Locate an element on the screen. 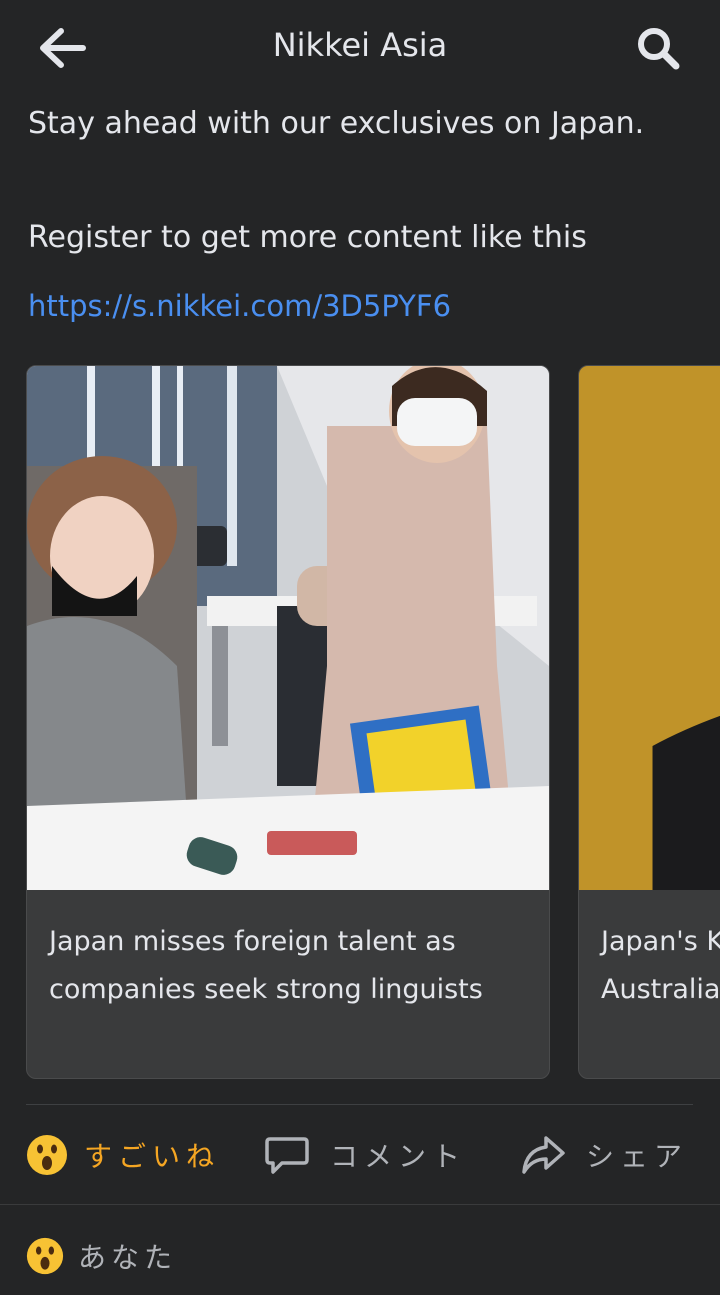 This screenshot has width=720, height=1295. post-text-line: Register to get more content like this is located at coordinates (307, 237).